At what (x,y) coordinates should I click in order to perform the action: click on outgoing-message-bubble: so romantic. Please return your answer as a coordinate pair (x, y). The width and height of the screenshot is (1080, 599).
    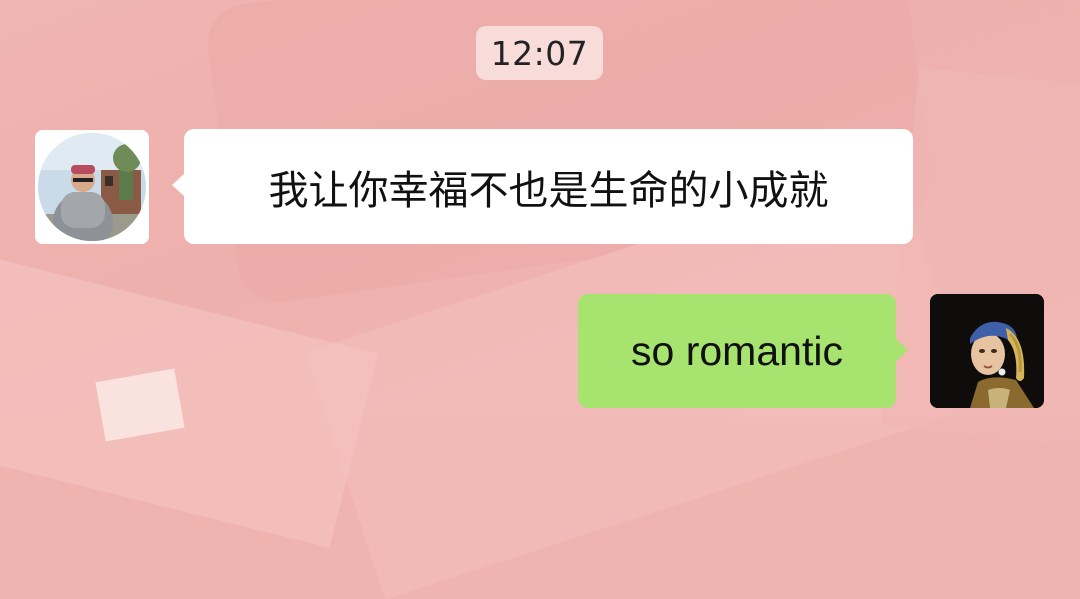
    Looking at the image, I should click on (743, 351).